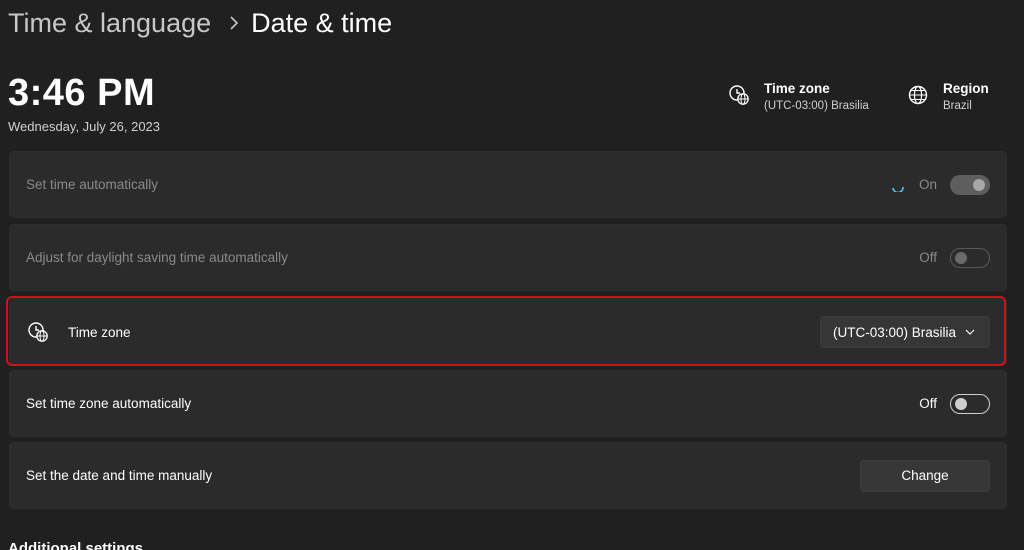  I want to click on chevron-down-icon, so click(971, 332).